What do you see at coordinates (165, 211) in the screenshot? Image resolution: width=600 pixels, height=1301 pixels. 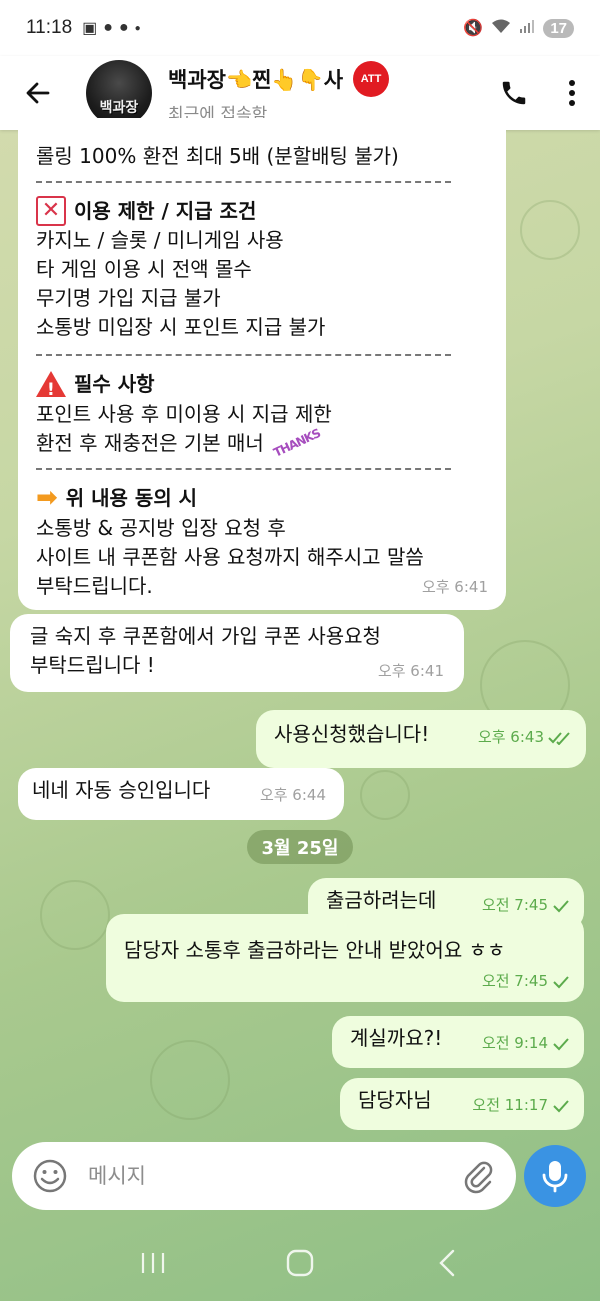 I see `section1-title: 이용 제한 / 지급 조건` at bounding box center [165, 211].